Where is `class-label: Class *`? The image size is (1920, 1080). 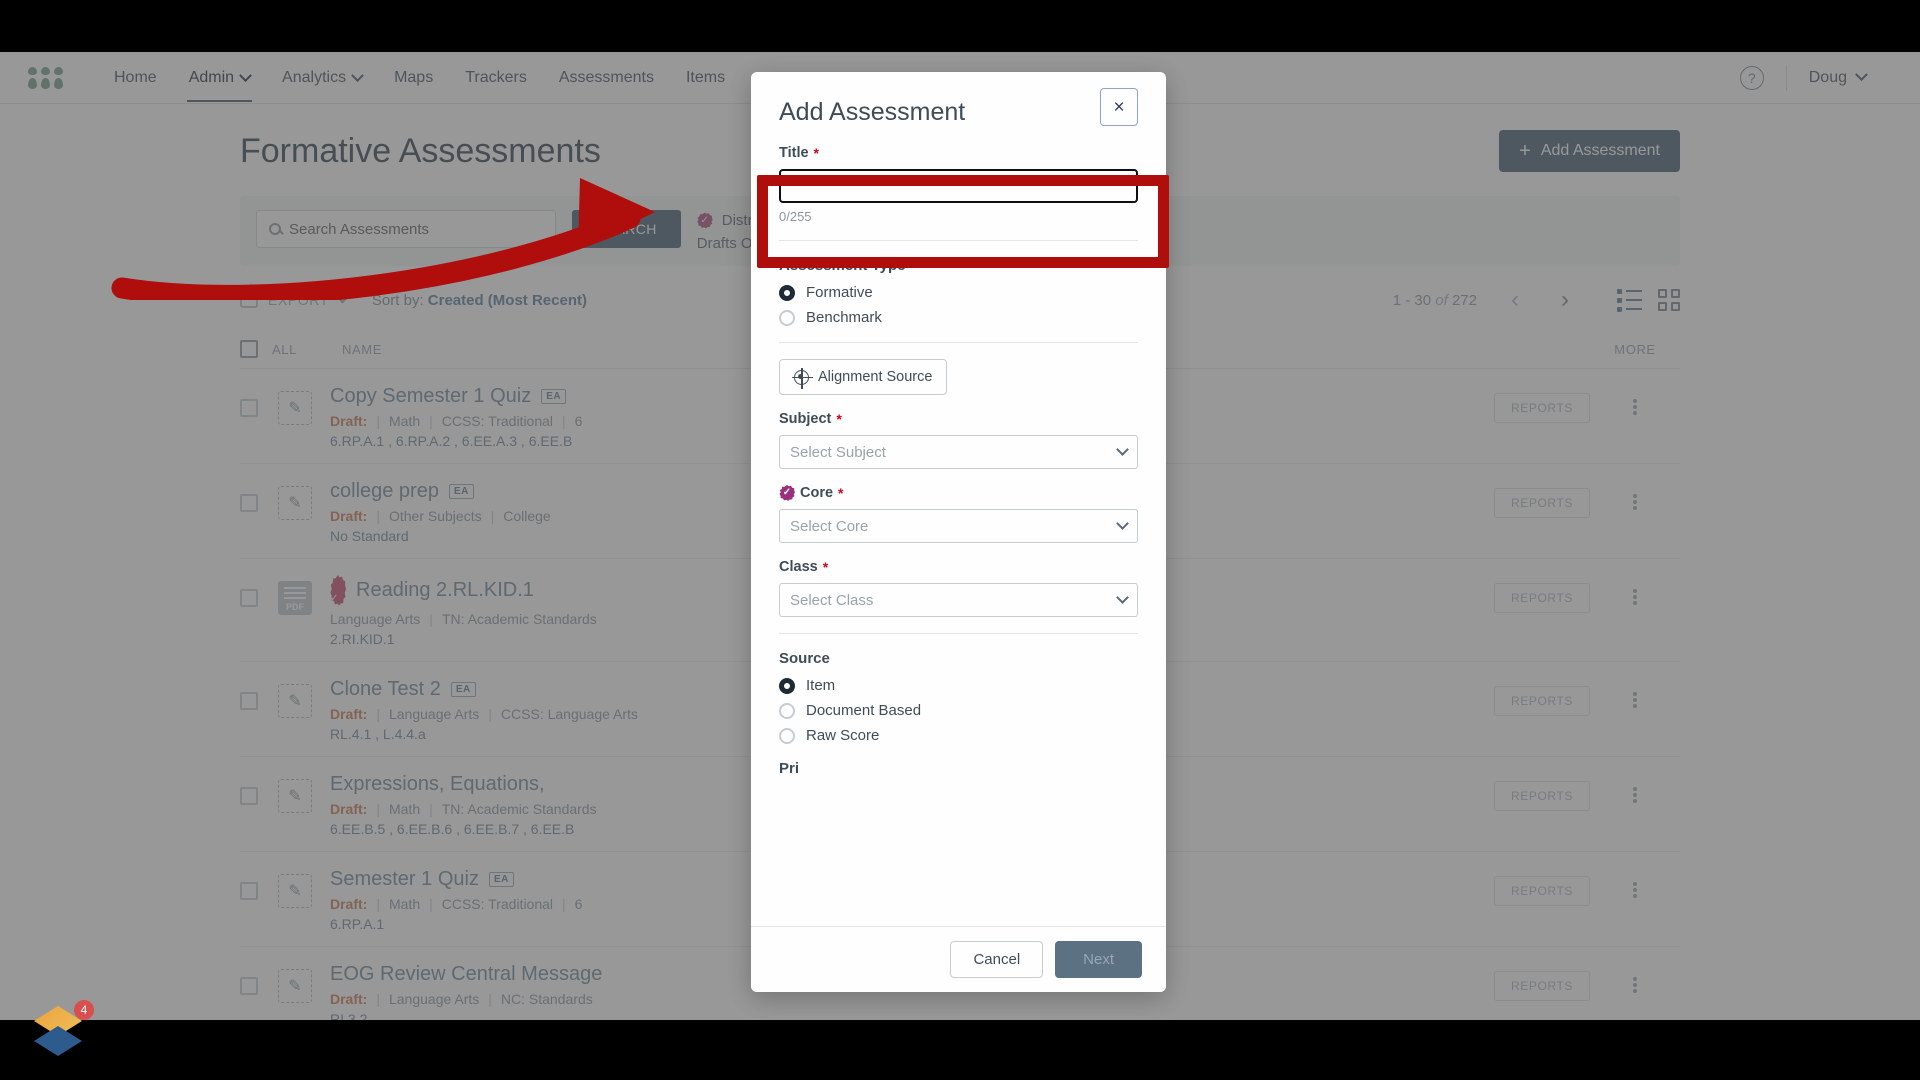 class-label: Class * is located at coordinates (958, 567).